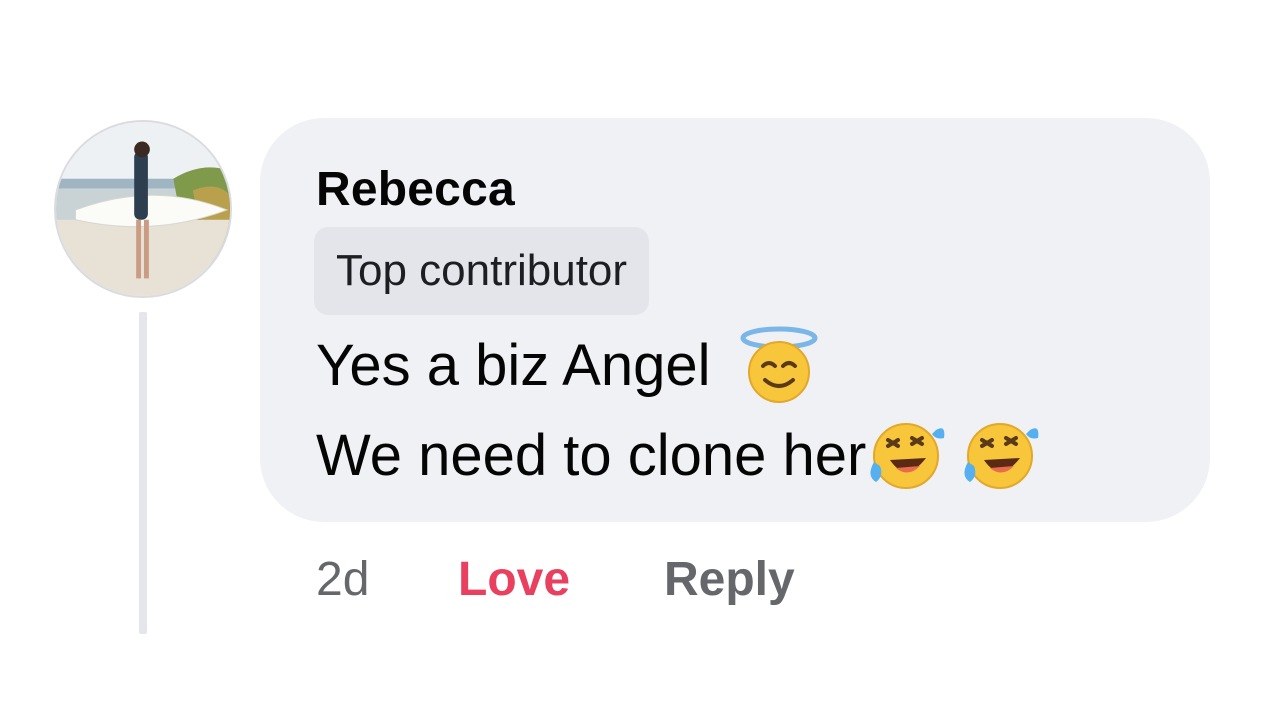 Image resolution: width=1280 pixels, height=720 pixels. I want to click on comment-timestamp: 2d, so click(342, 580).